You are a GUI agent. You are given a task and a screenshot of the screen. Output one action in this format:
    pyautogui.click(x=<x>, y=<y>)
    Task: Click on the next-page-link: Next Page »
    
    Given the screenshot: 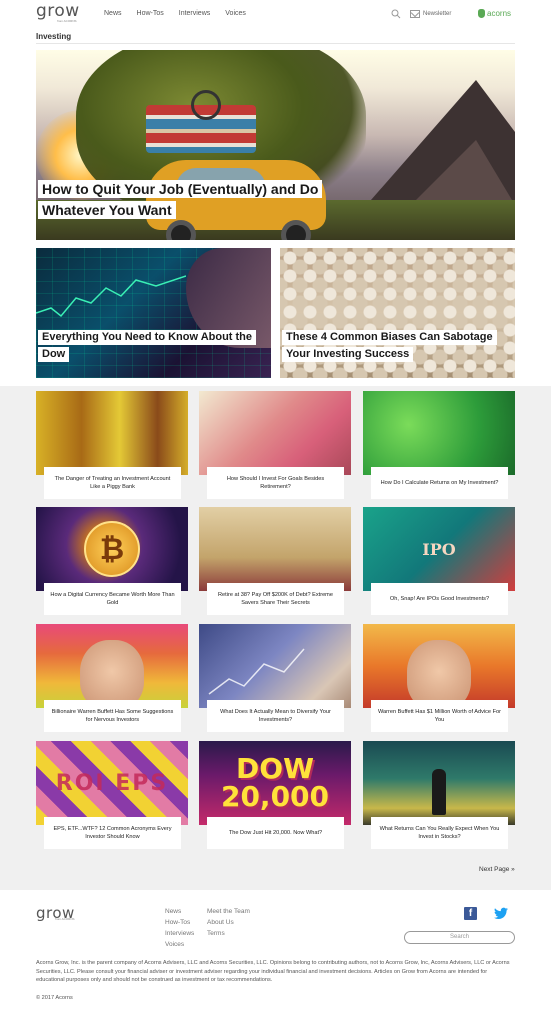 What is the action you would take?
    pyautogui.click(x=497, y=869)
    